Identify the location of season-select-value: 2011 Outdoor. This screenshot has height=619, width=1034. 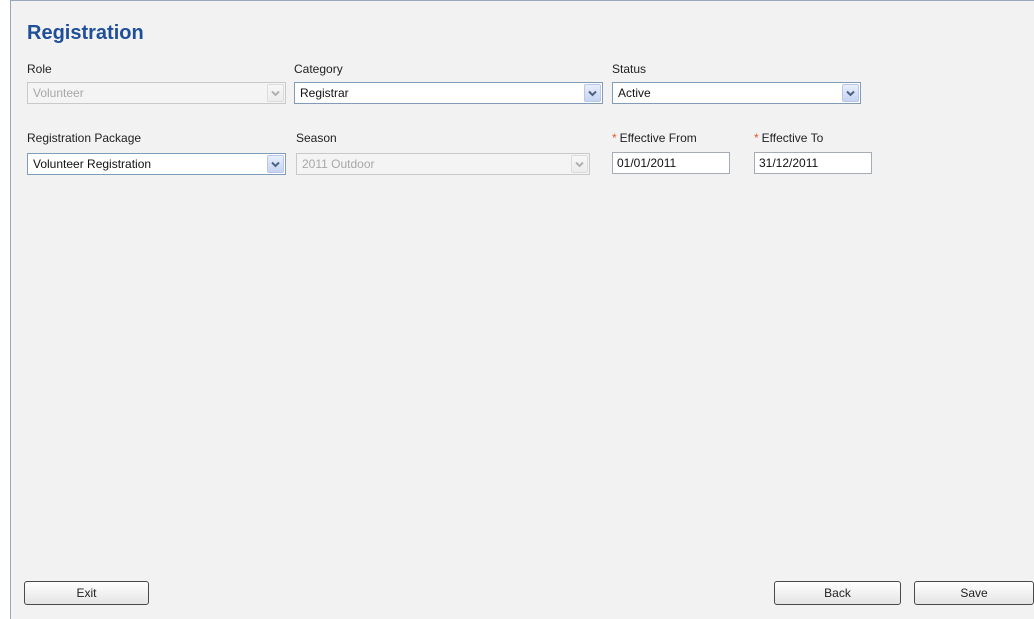
(338, 164).